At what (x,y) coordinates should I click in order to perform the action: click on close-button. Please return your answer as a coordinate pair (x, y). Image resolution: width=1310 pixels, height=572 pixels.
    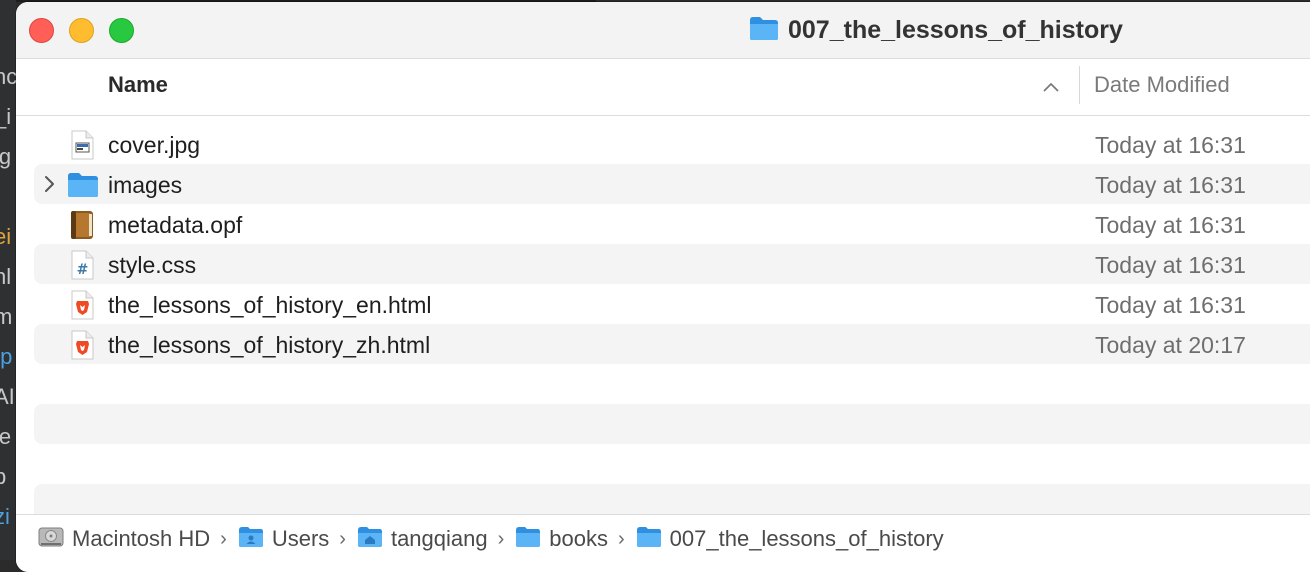
    Looking at the image, I should click on (41, 30).